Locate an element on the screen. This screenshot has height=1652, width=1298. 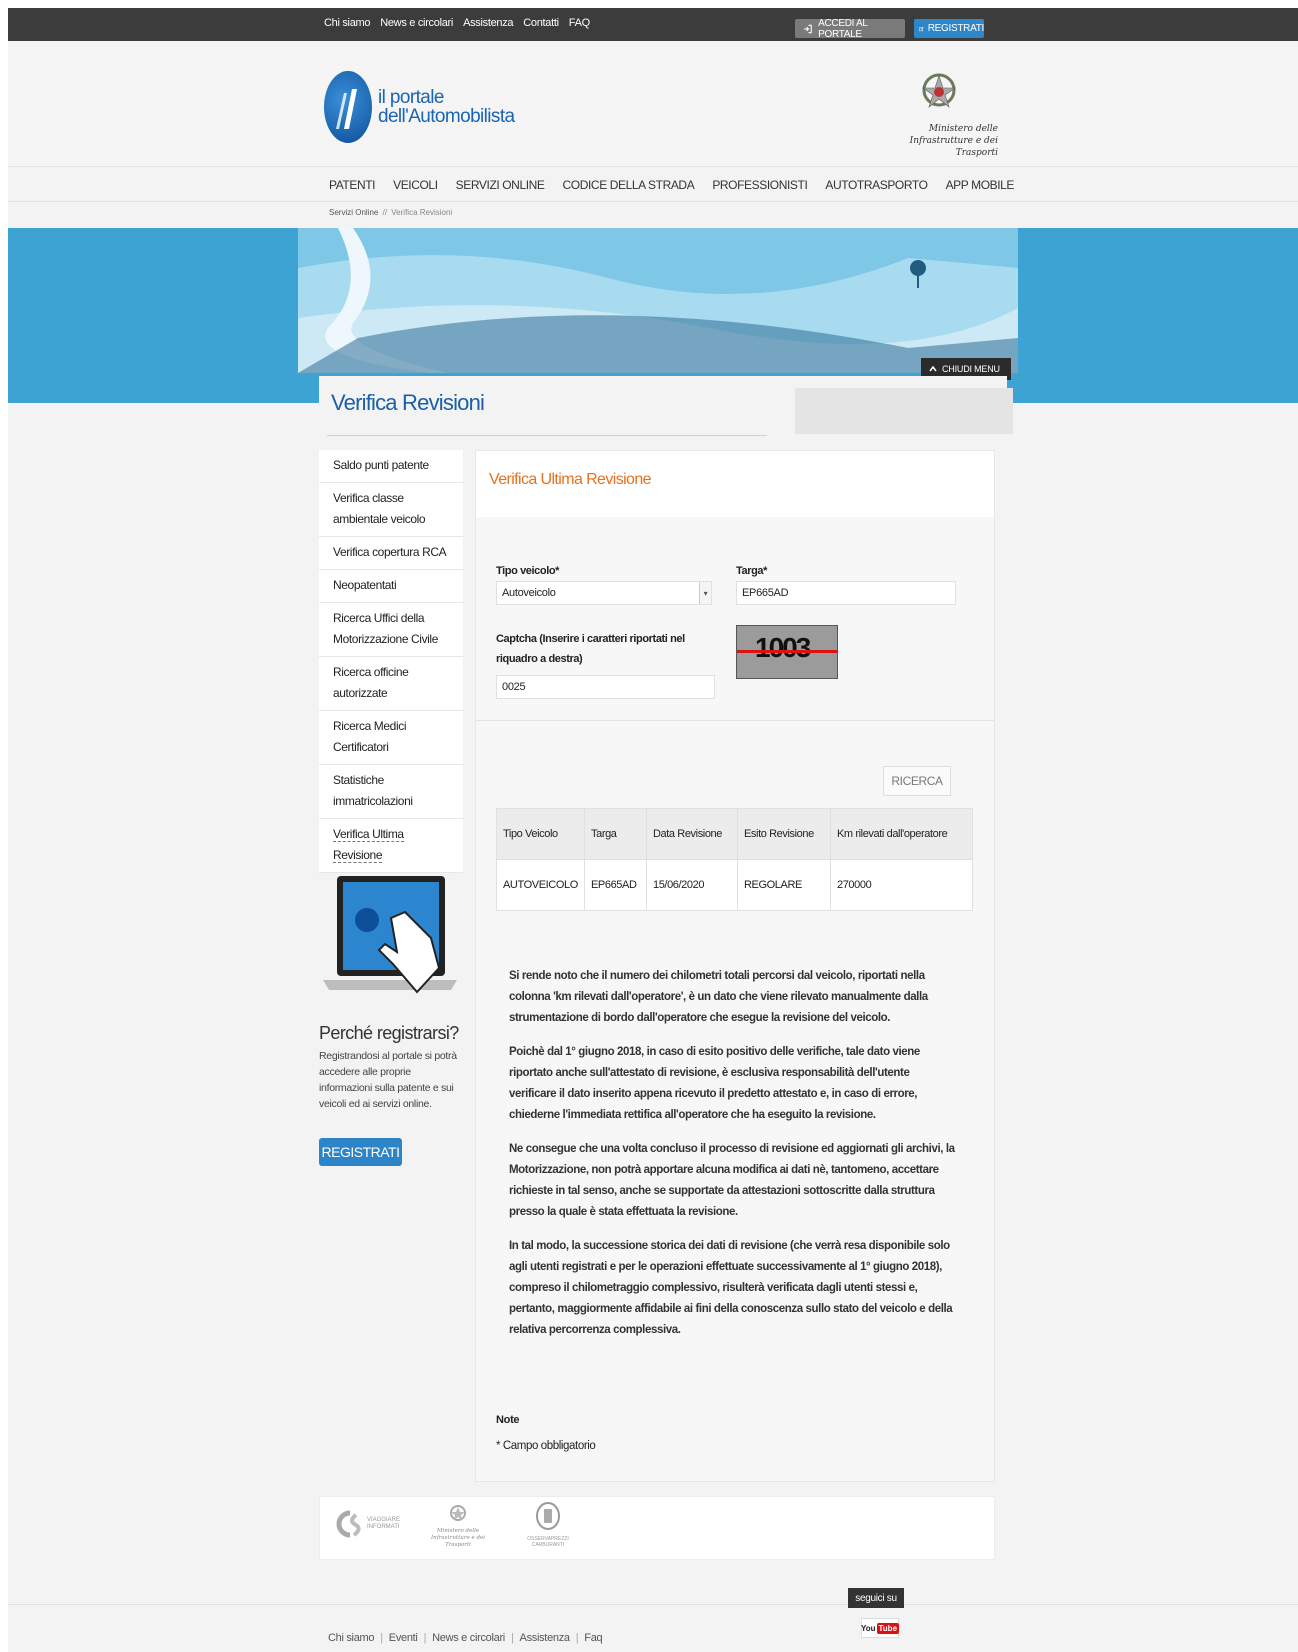
nav-codice-strada: CODICE DELLA STRADA is located at coordinates (629, 185).